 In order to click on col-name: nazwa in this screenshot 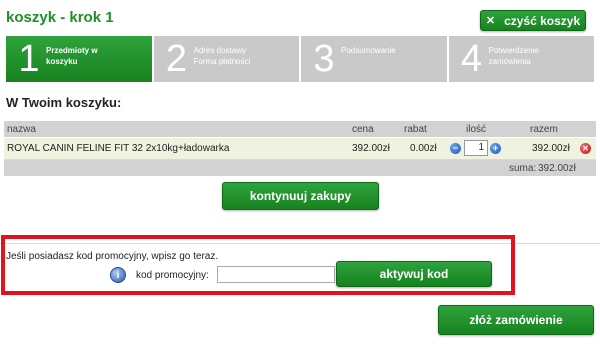, I will do `click(21, 129)`.